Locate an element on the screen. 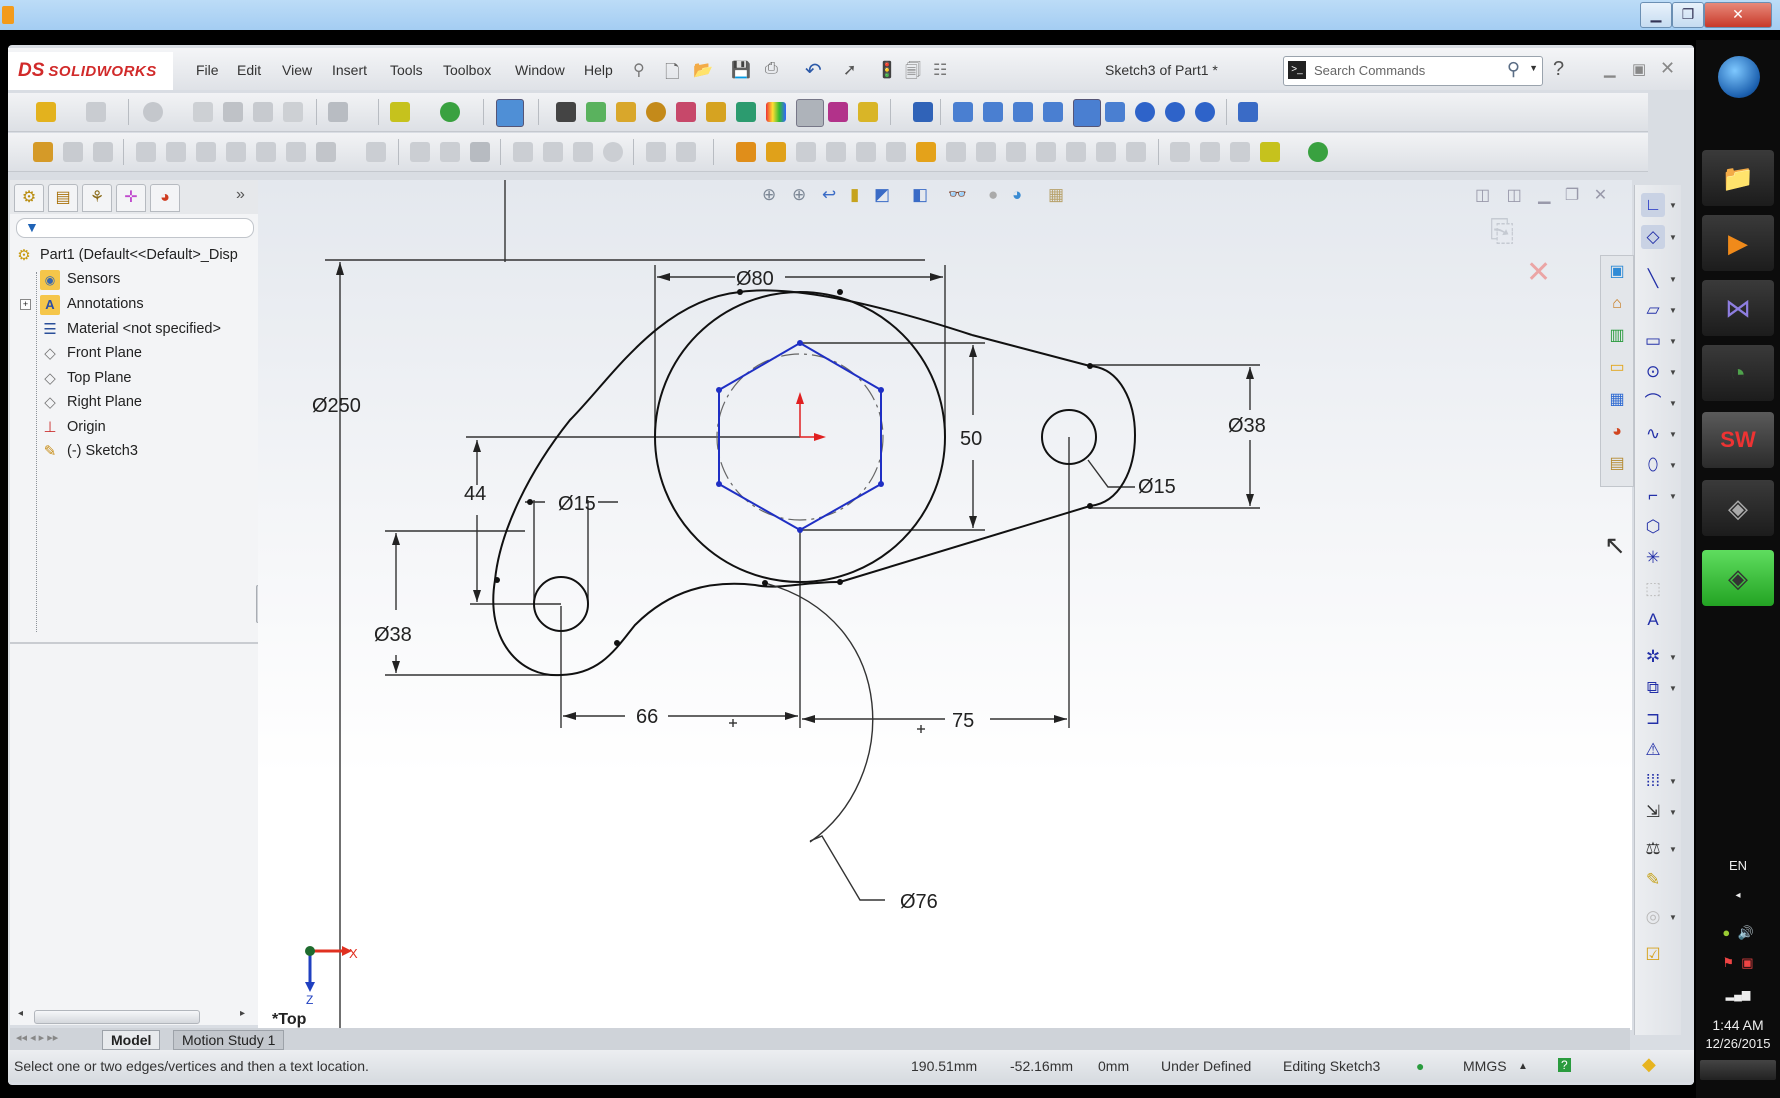 Image resolution: width=1780 pixels, height=1098 pixels. tree-node-annotations: + A Annotations is located at coordinates (134, 305).